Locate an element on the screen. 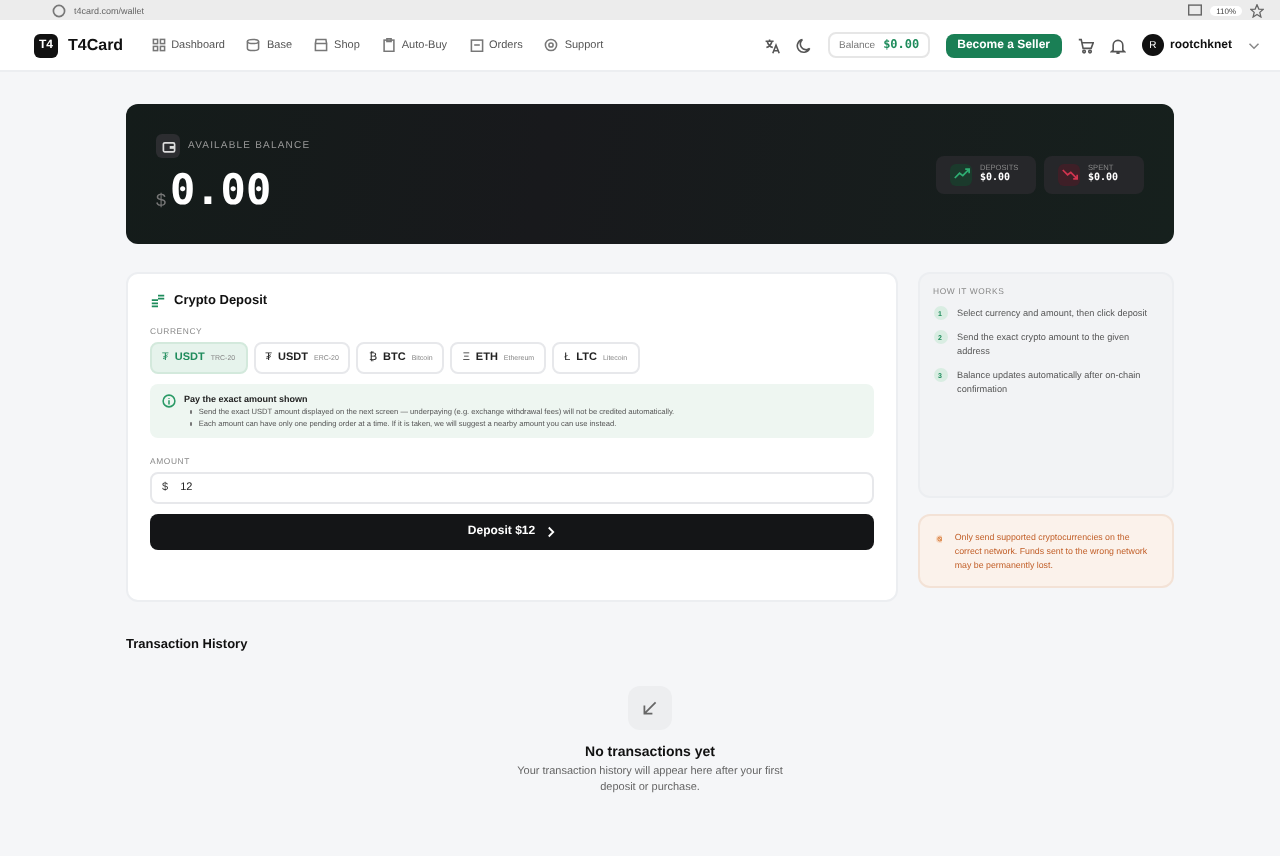 The image size is (1280, 856). lifebuoy-icon is located at coordinates (551, 45).